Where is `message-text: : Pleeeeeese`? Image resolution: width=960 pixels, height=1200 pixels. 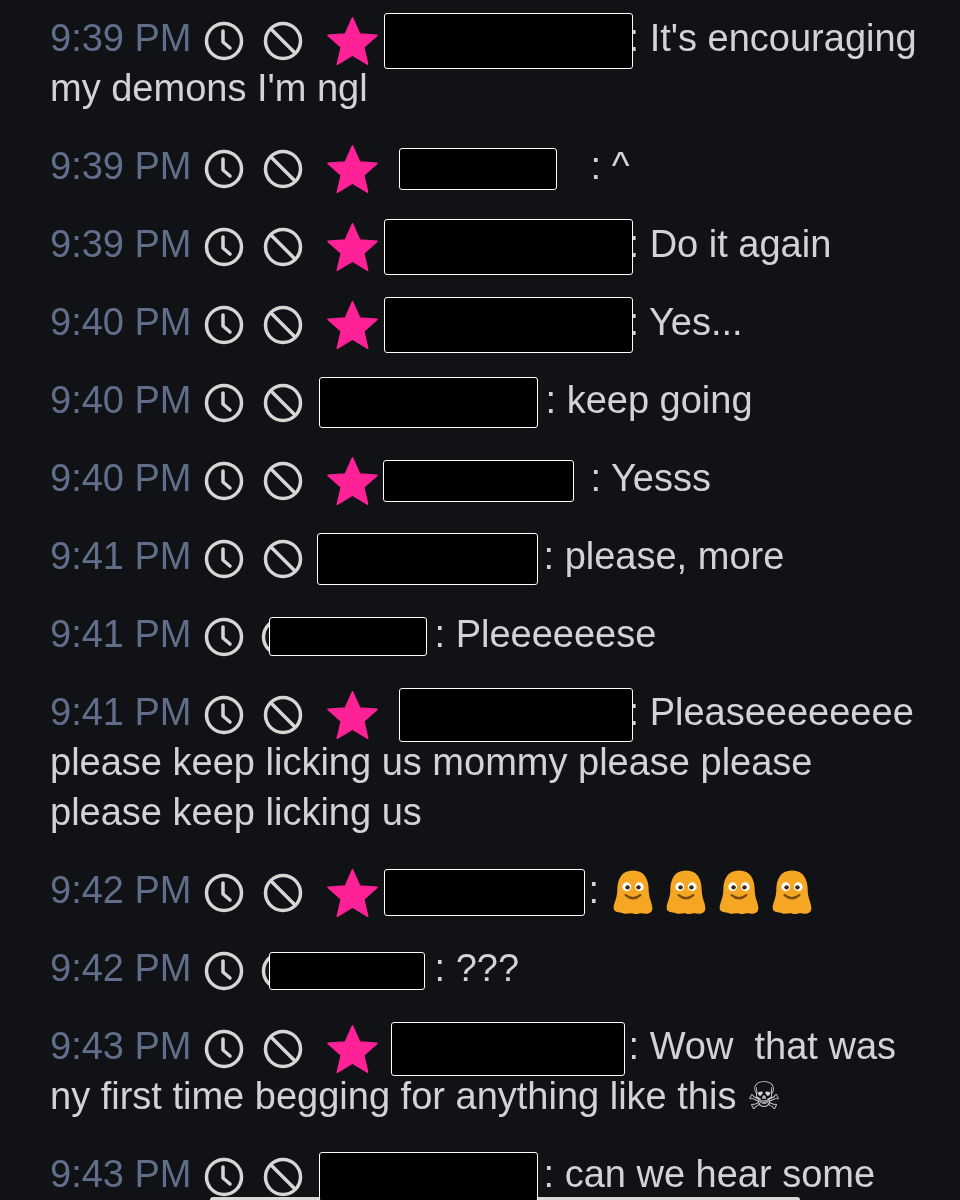 message-text: : Pleeeeeese is located at coordinates (545, 634).